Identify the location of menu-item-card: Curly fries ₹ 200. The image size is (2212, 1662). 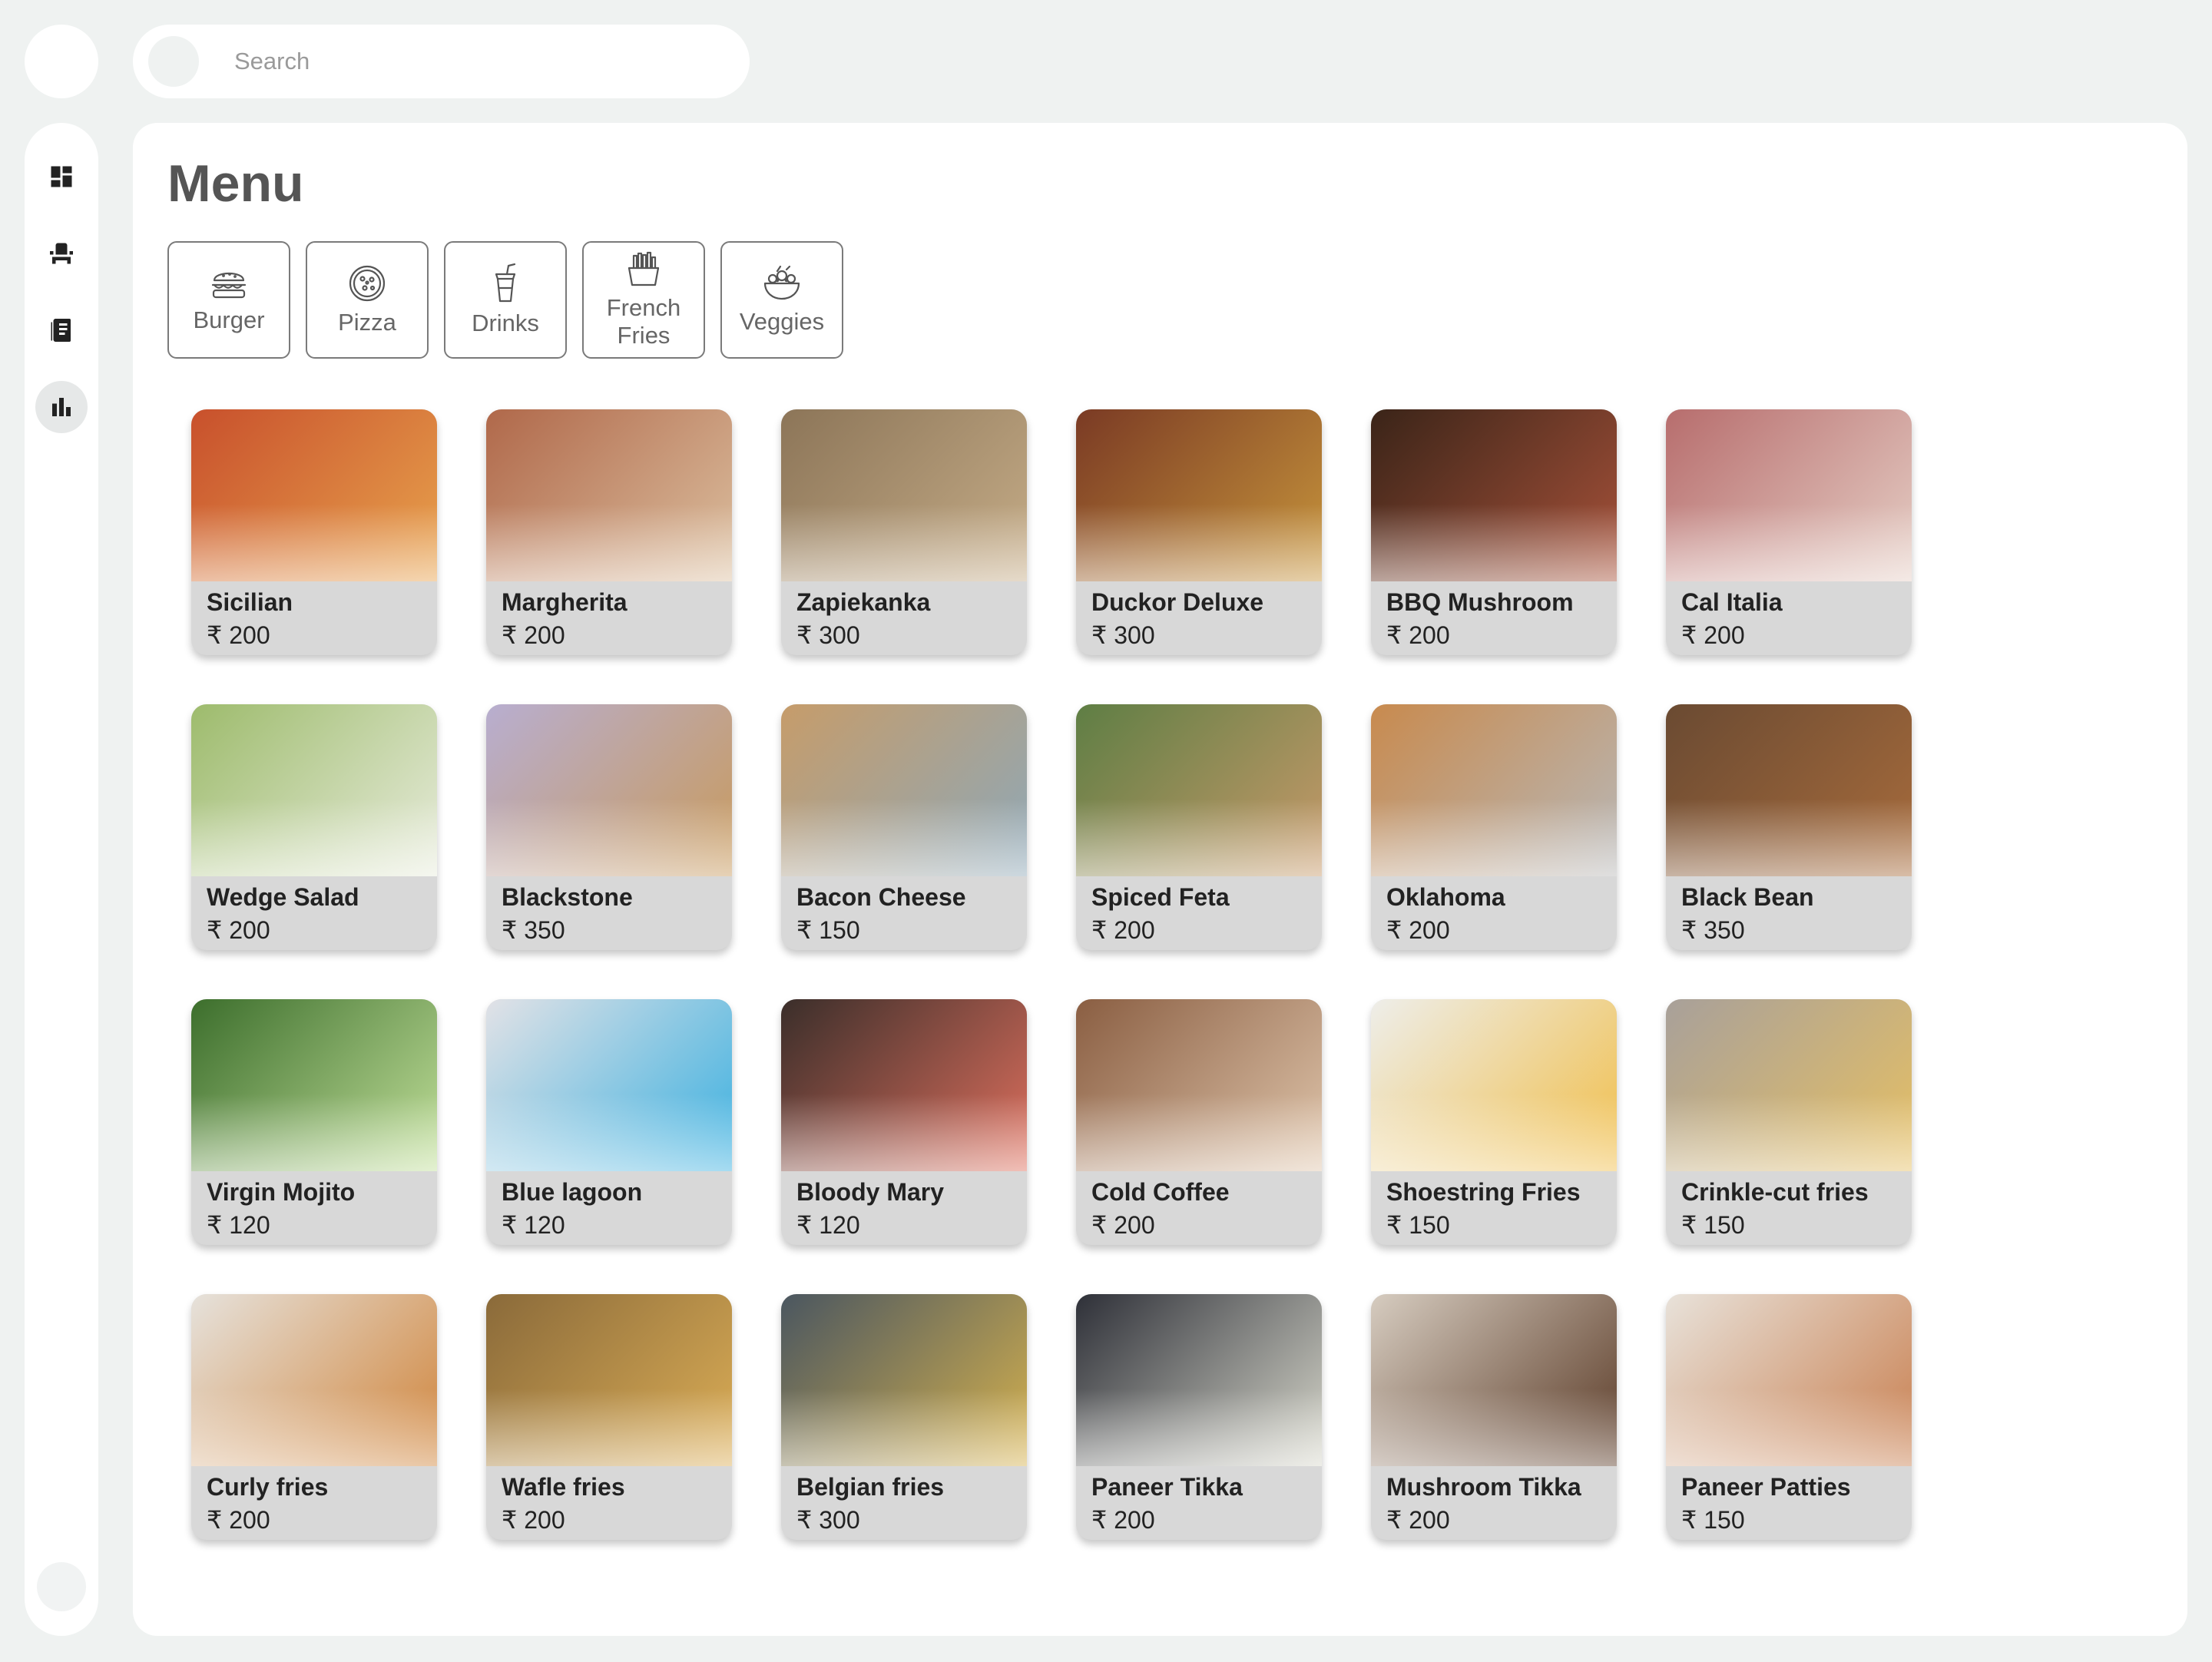
(314, 1417).